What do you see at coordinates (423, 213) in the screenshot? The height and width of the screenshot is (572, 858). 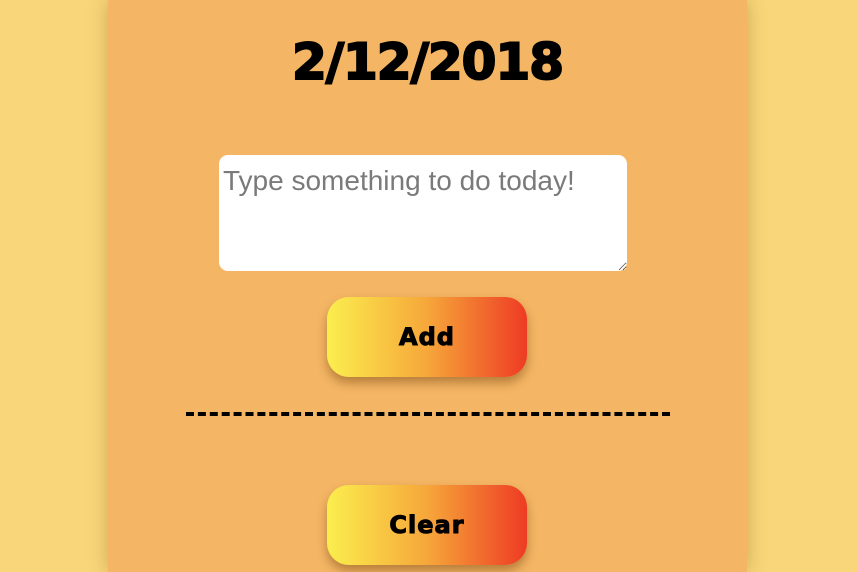 I see `todo-input` at bounding box center [423, 213].